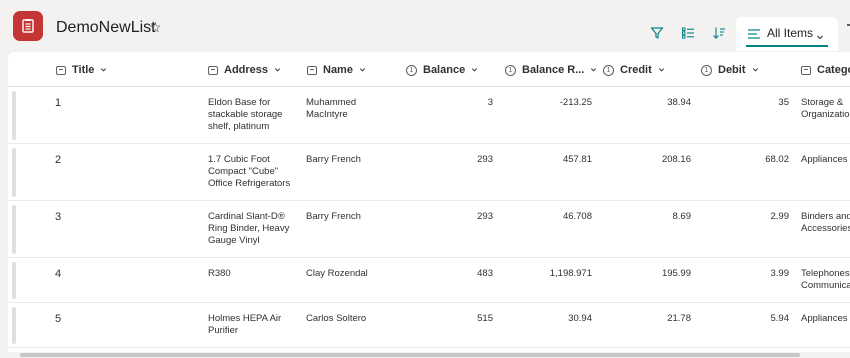 The width and height of the screenshot is (850, 358). I want to click on active-view-underline, so click(787, 46).